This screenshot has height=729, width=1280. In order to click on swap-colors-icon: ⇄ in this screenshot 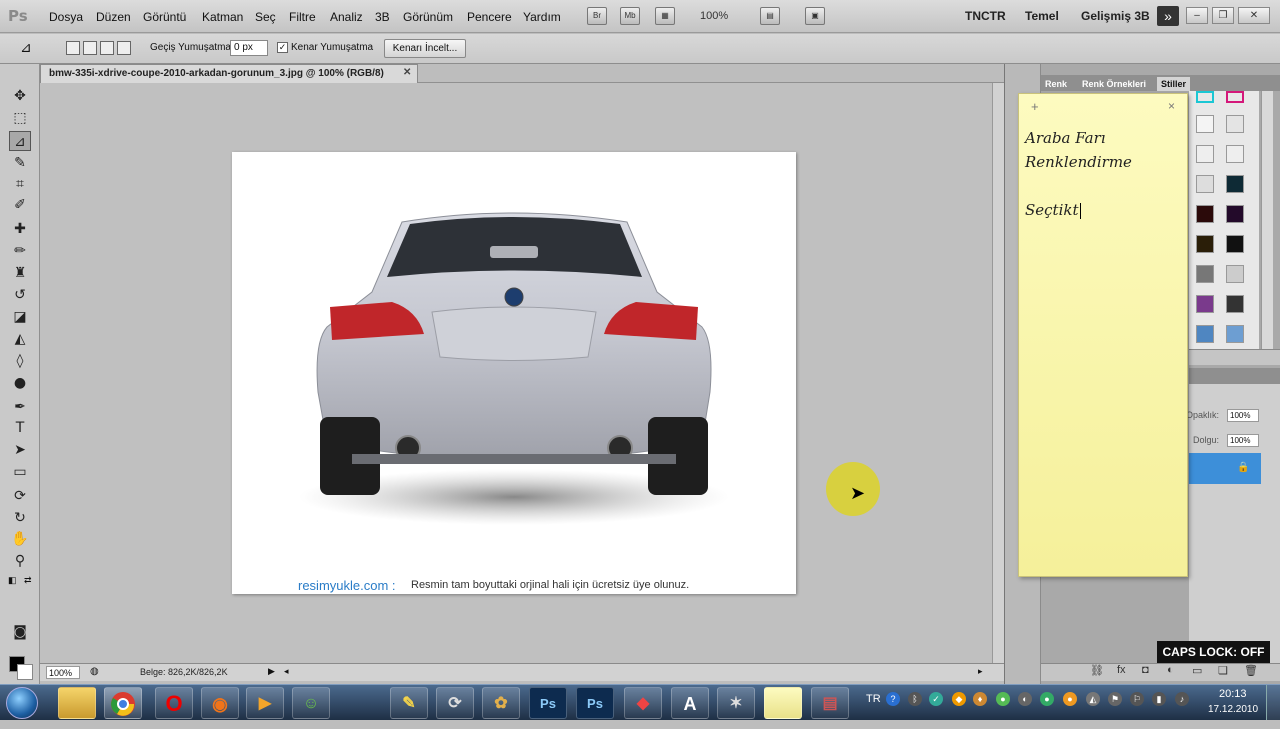, I will do `click(28, 580)`.